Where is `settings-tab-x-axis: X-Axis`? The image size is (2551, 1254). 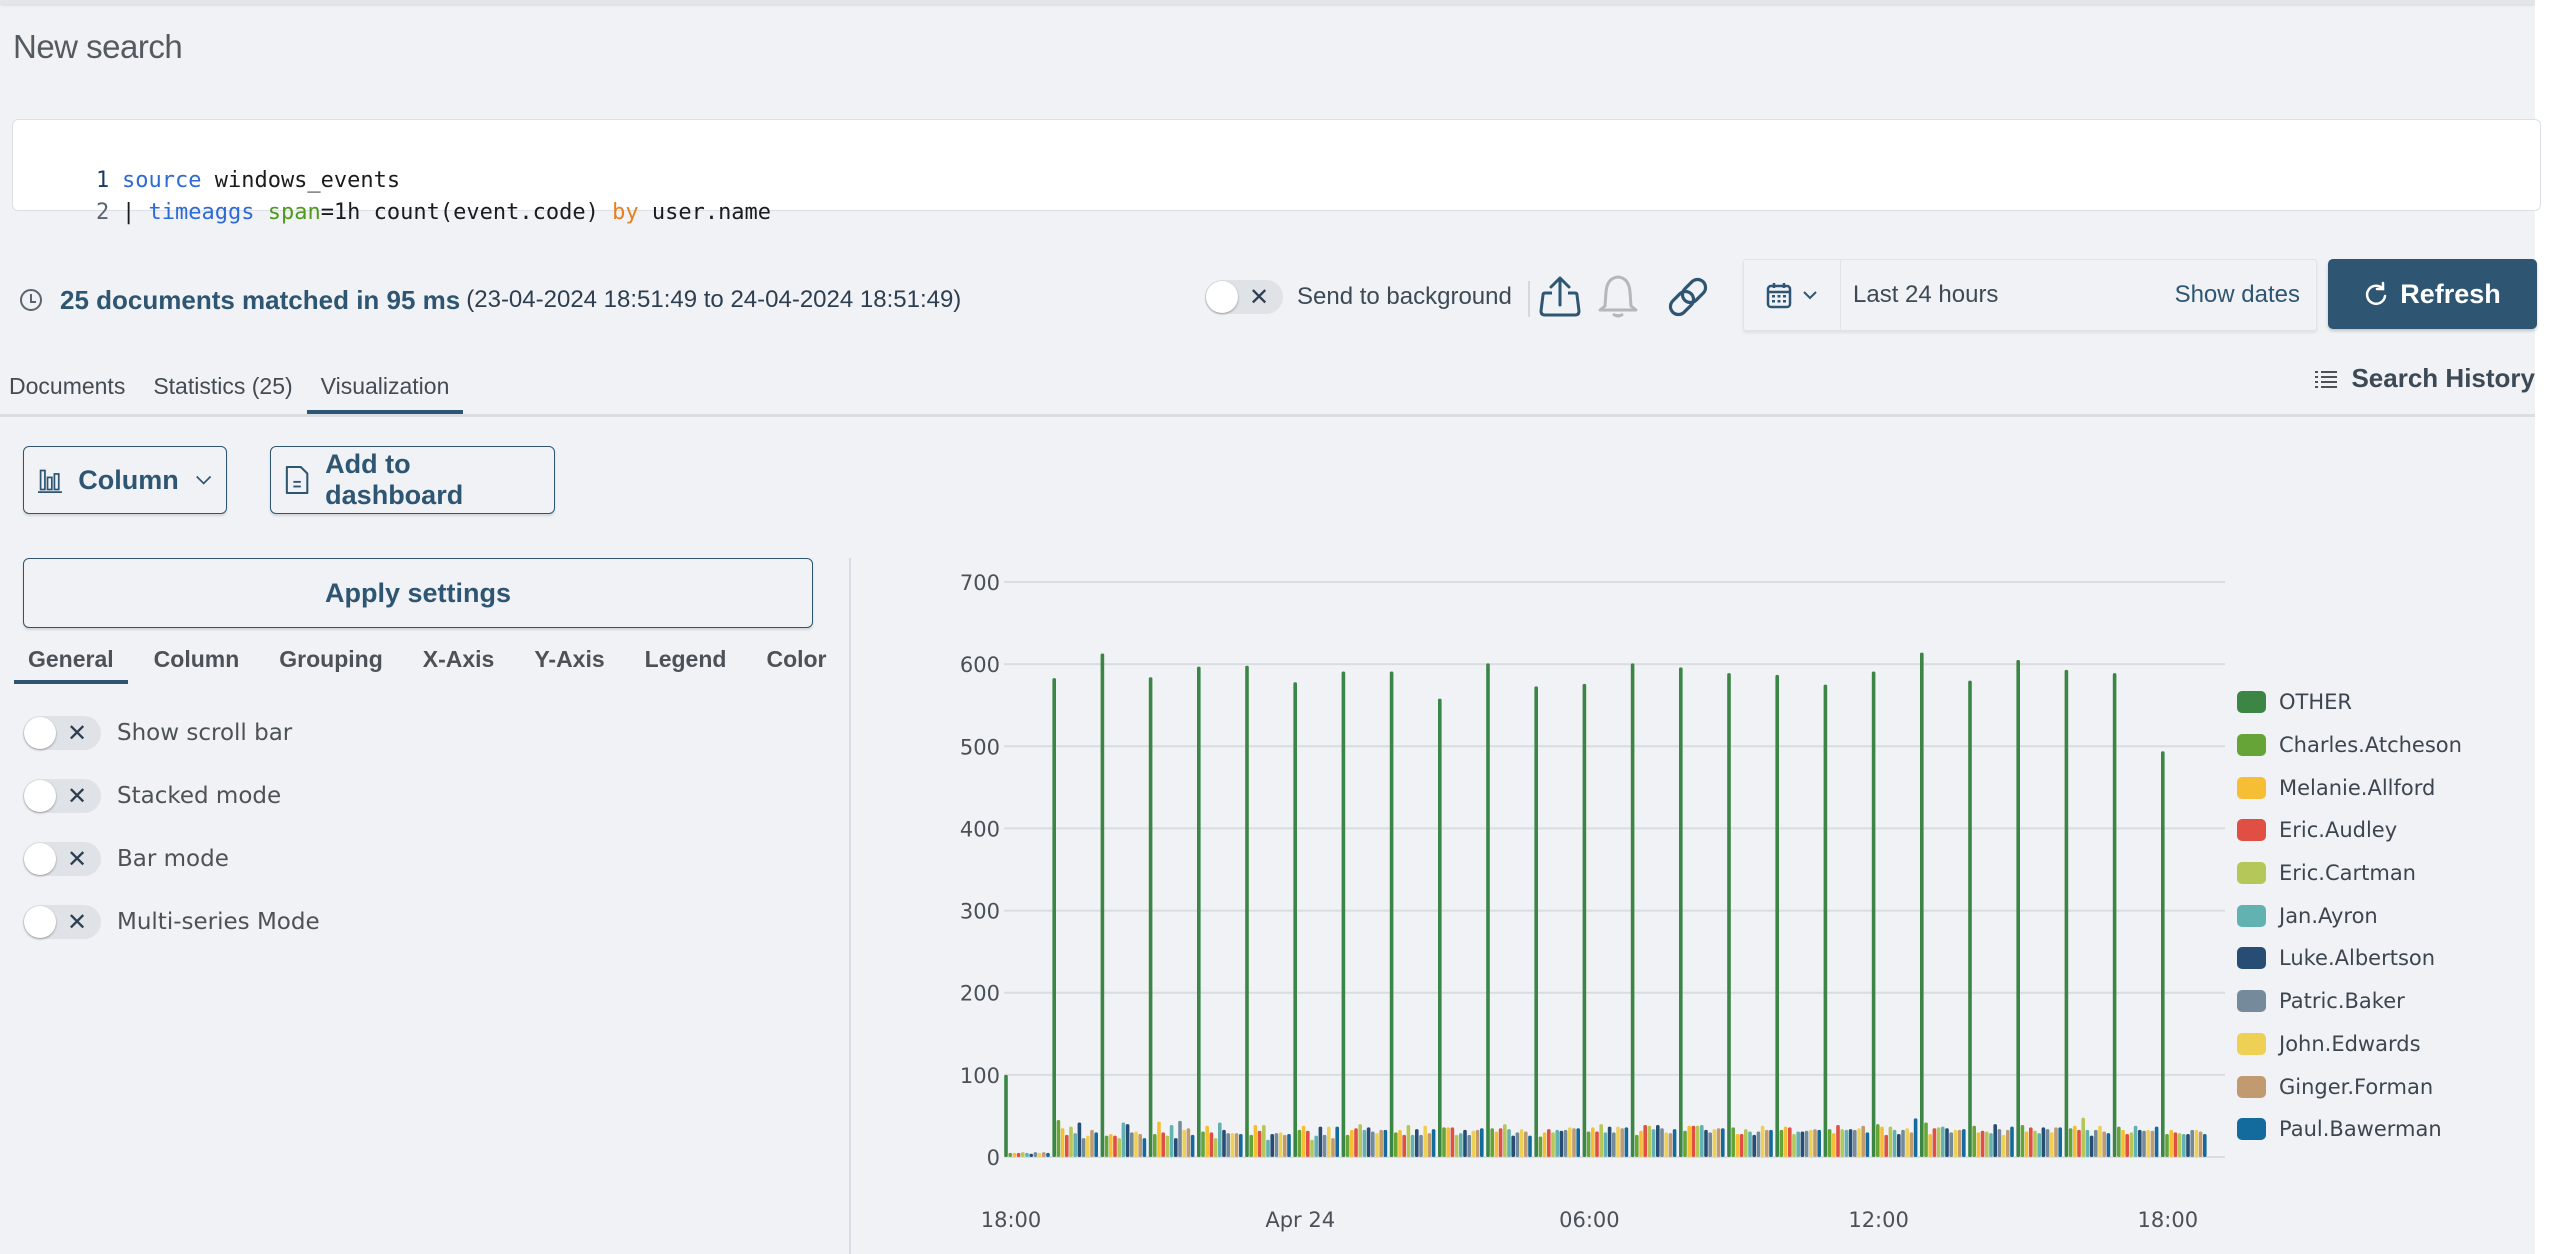
settings-tab-x-axis: X-Axis is located at coordinates (459, 662).